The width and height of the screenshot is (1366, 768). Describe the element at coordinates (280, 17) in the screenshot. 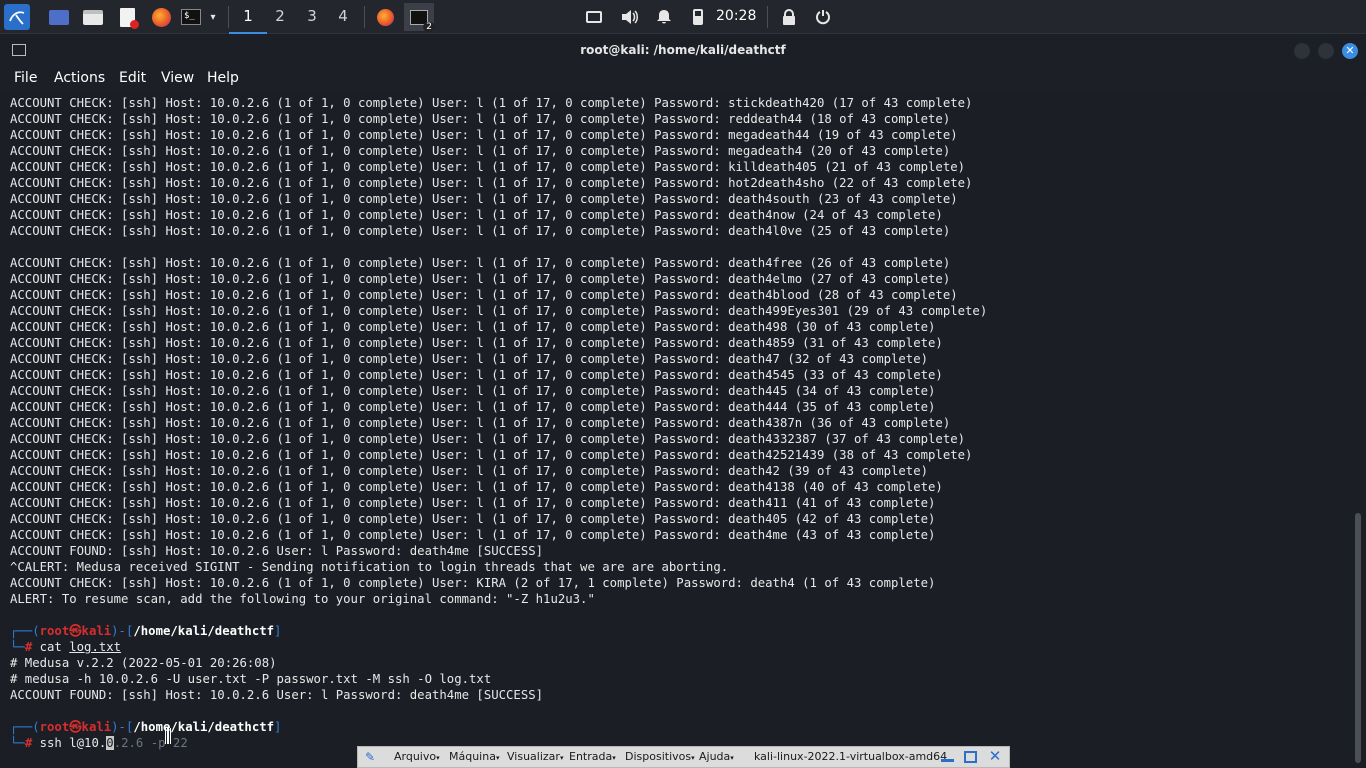

I see `workspace-2: 2` at that location.